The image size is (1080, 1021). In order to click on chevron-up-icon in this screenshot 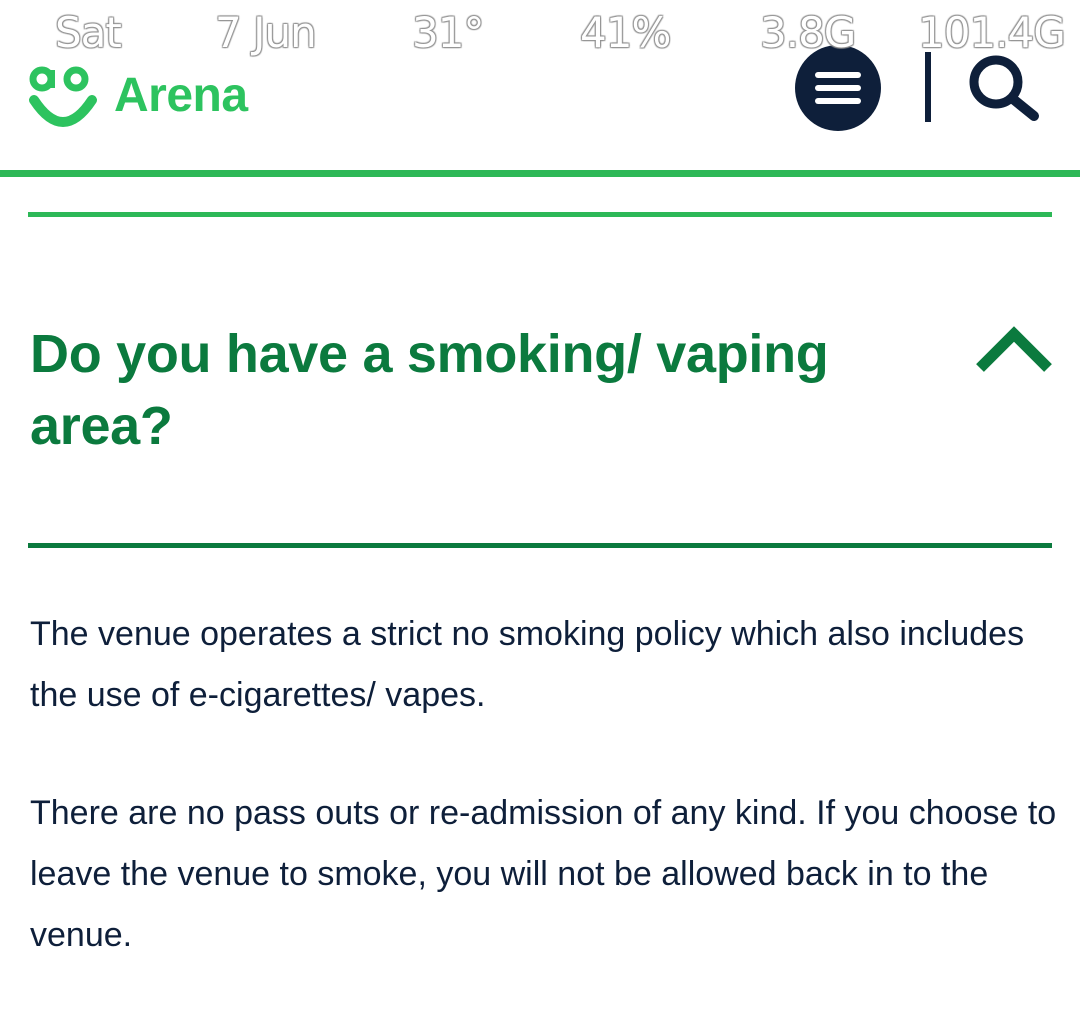, I will do `click(1014, 349)`.